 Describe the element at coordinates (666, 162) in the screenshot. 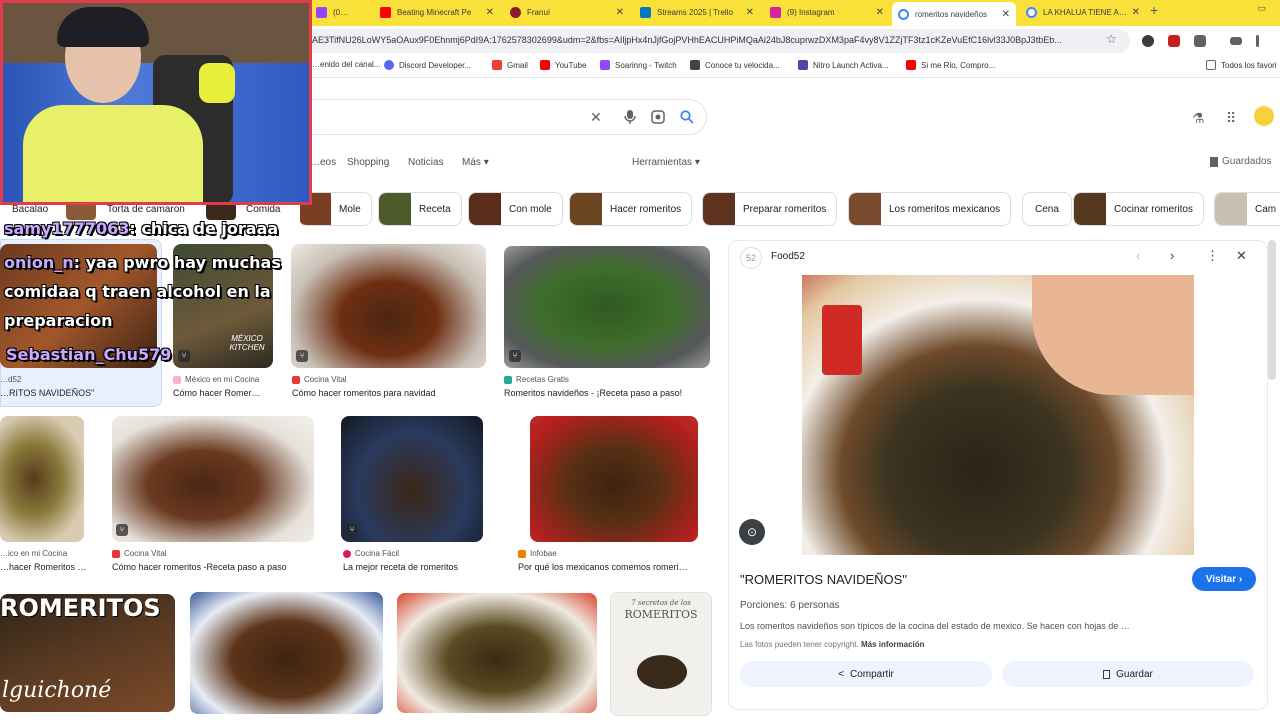

I see `tools-button: Herramientas ▾` at that location.